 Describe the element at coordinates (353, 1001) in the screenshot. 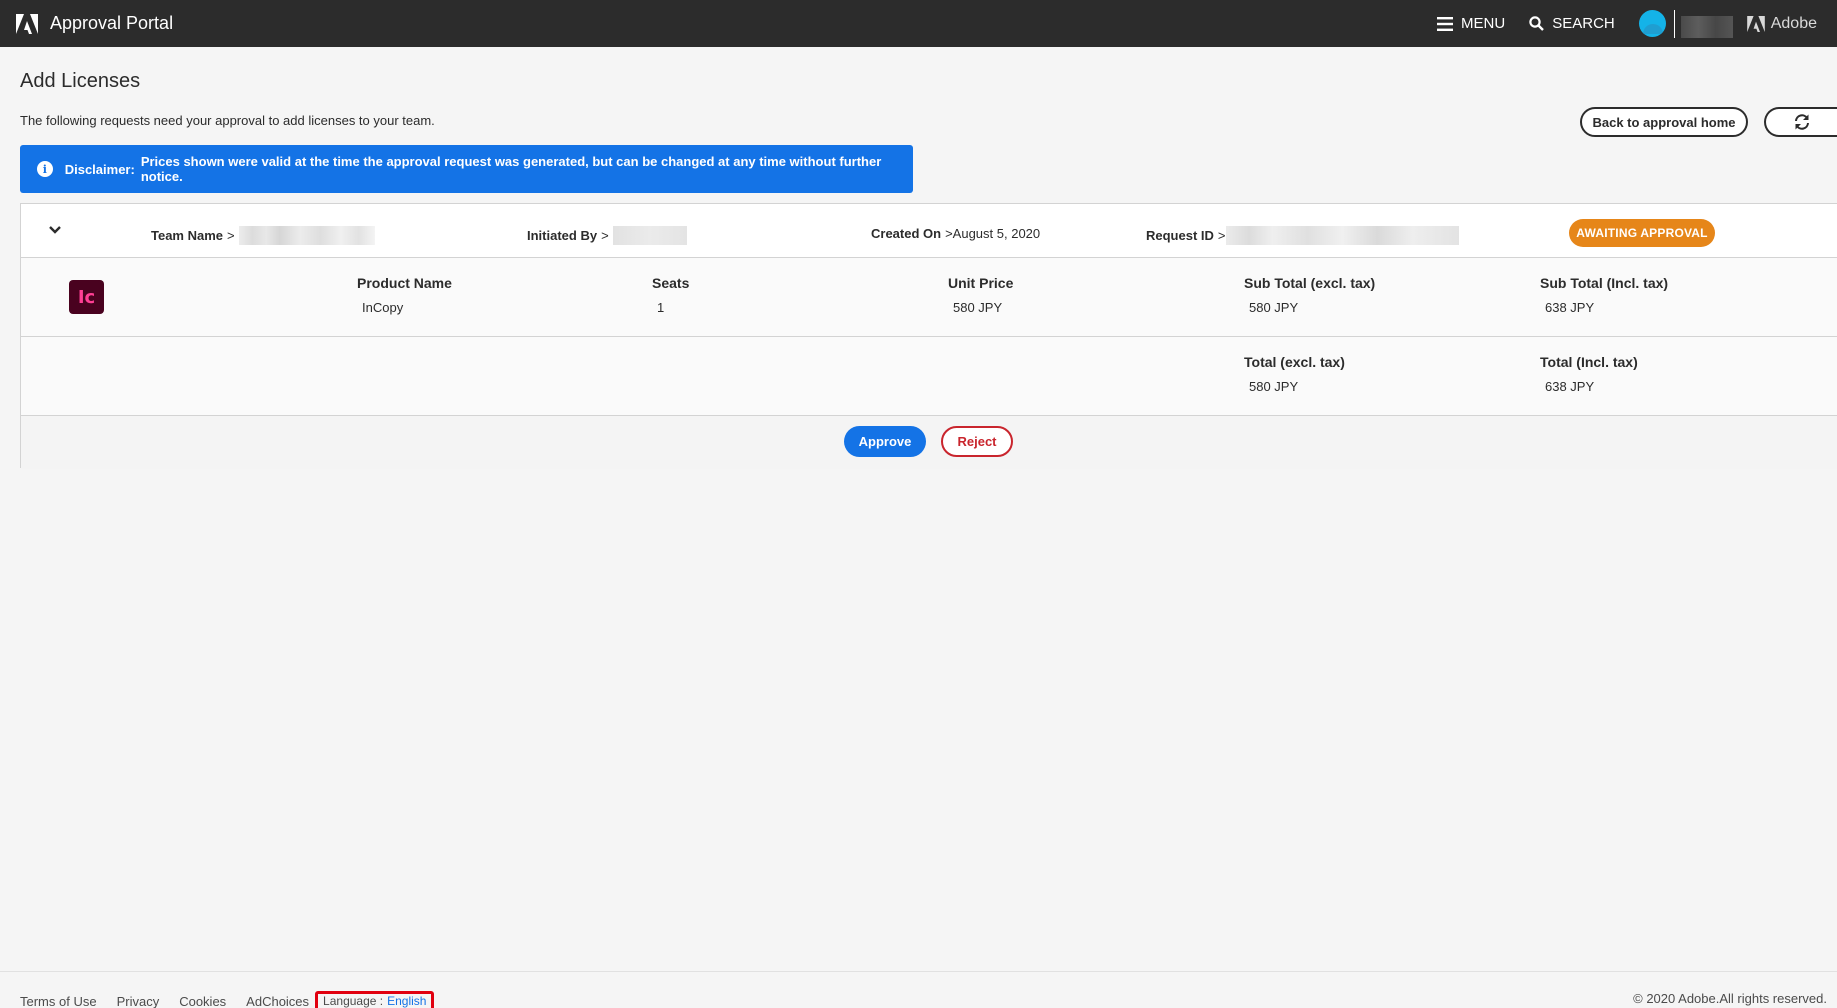

I see `language-label: Language :` at that location.